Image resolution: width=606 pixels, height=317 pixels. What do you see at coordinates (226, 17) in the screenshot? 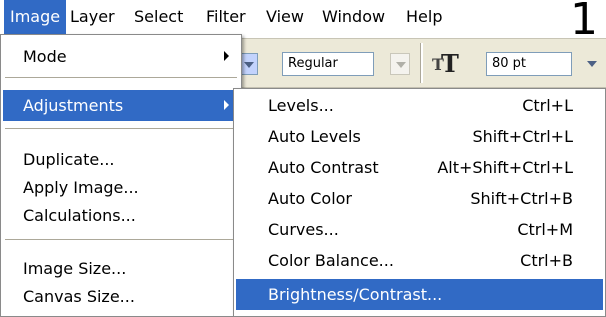
I see `menu-filter: Filter` at bounding box center [226, 17].